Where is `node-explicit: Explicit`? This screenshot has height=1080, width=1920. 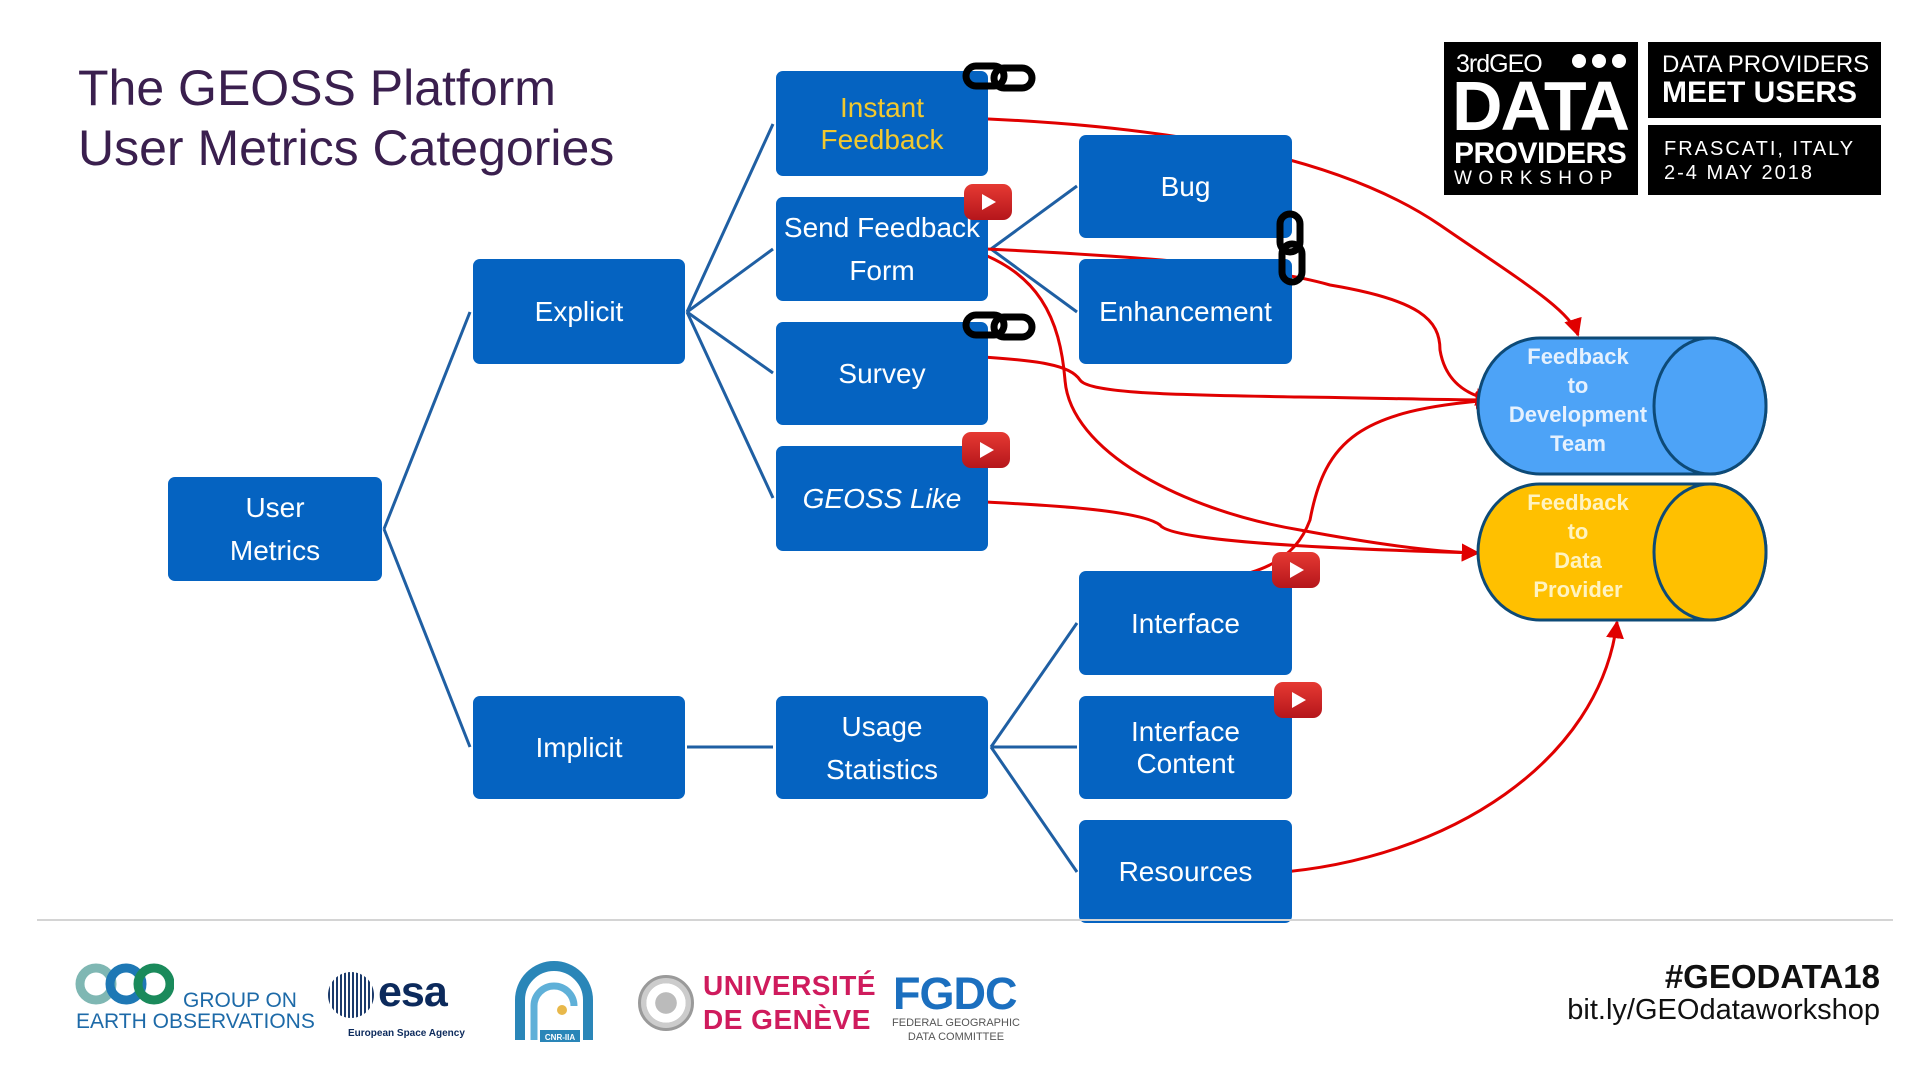
node-explicit: Explicit is located at coordinates (579, 311).